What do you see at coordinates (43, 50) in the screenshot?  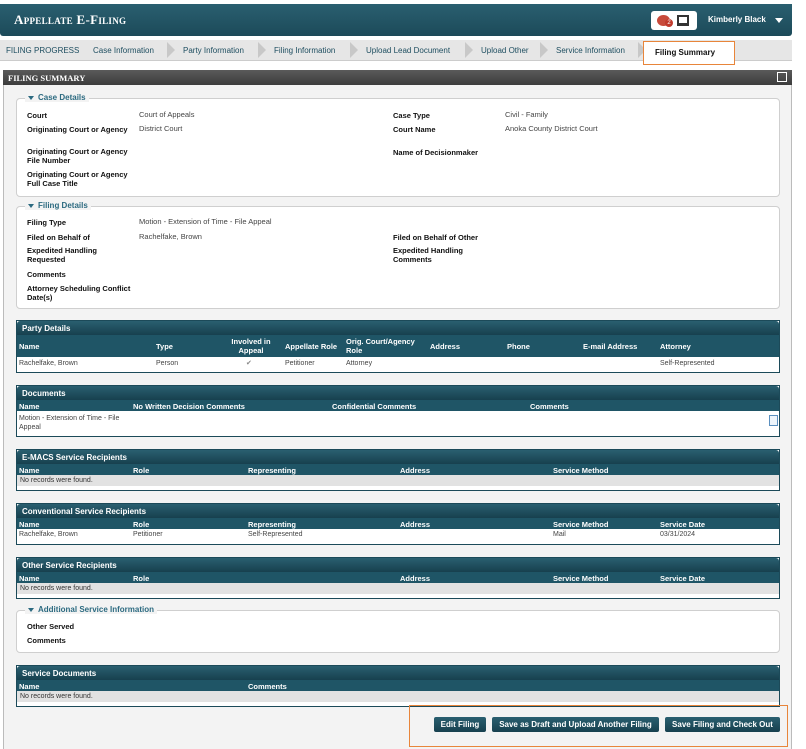 I see `progress-label: FILING PROGRESS` at bounding box center [43, 50].